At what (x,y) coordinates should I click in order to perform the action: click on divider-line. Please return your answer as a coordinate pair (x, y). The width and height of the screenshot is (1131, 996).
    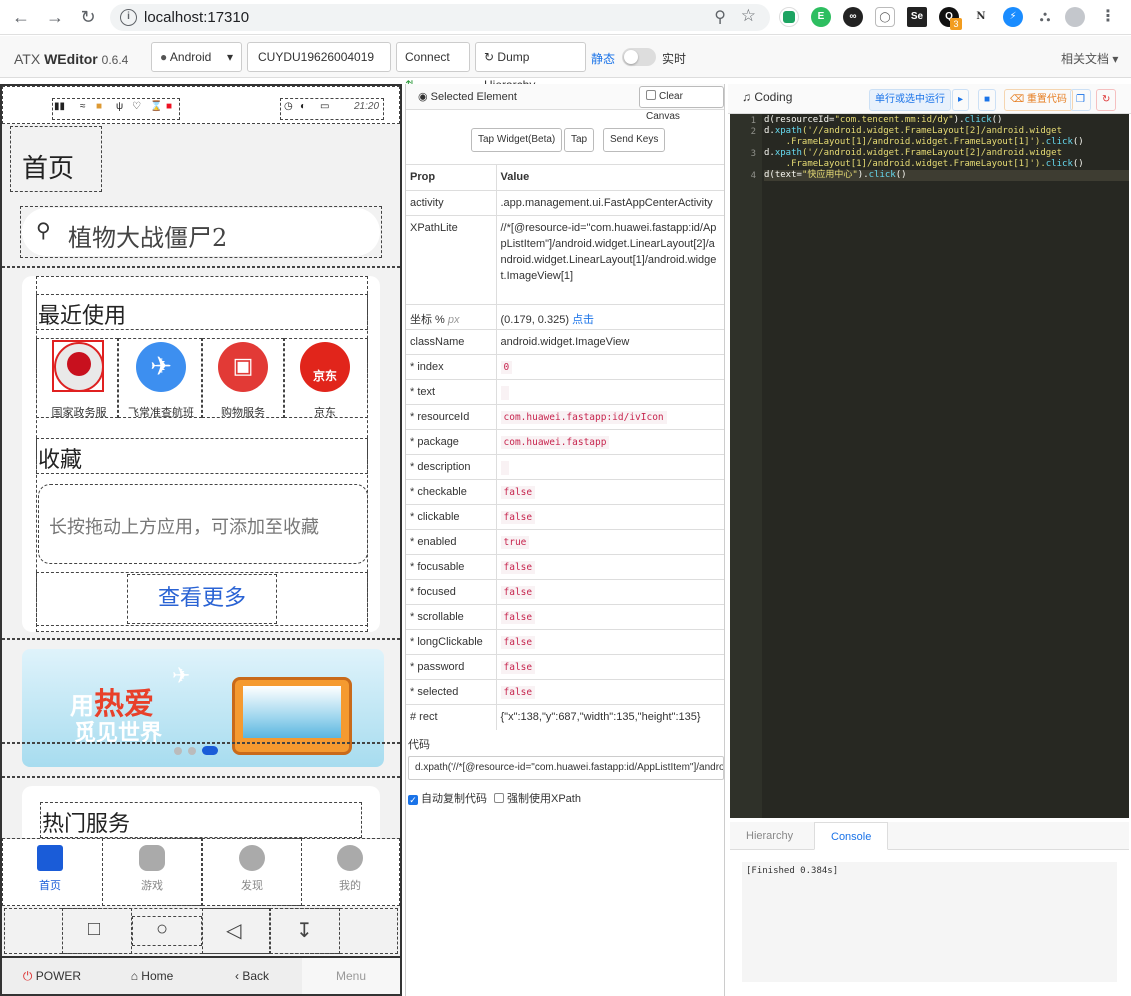
    Looking at the image, I should click on (201, 777).